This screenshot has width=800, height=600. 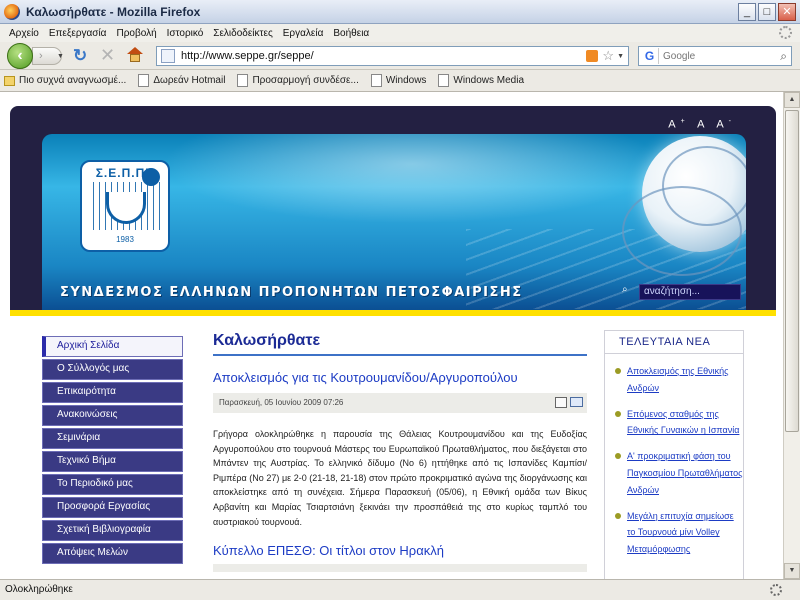 What do you see at coordinates (489, 80) in the screenshot?
I see `bookmark-label: Windows Media` at bounding box center [489, 80].